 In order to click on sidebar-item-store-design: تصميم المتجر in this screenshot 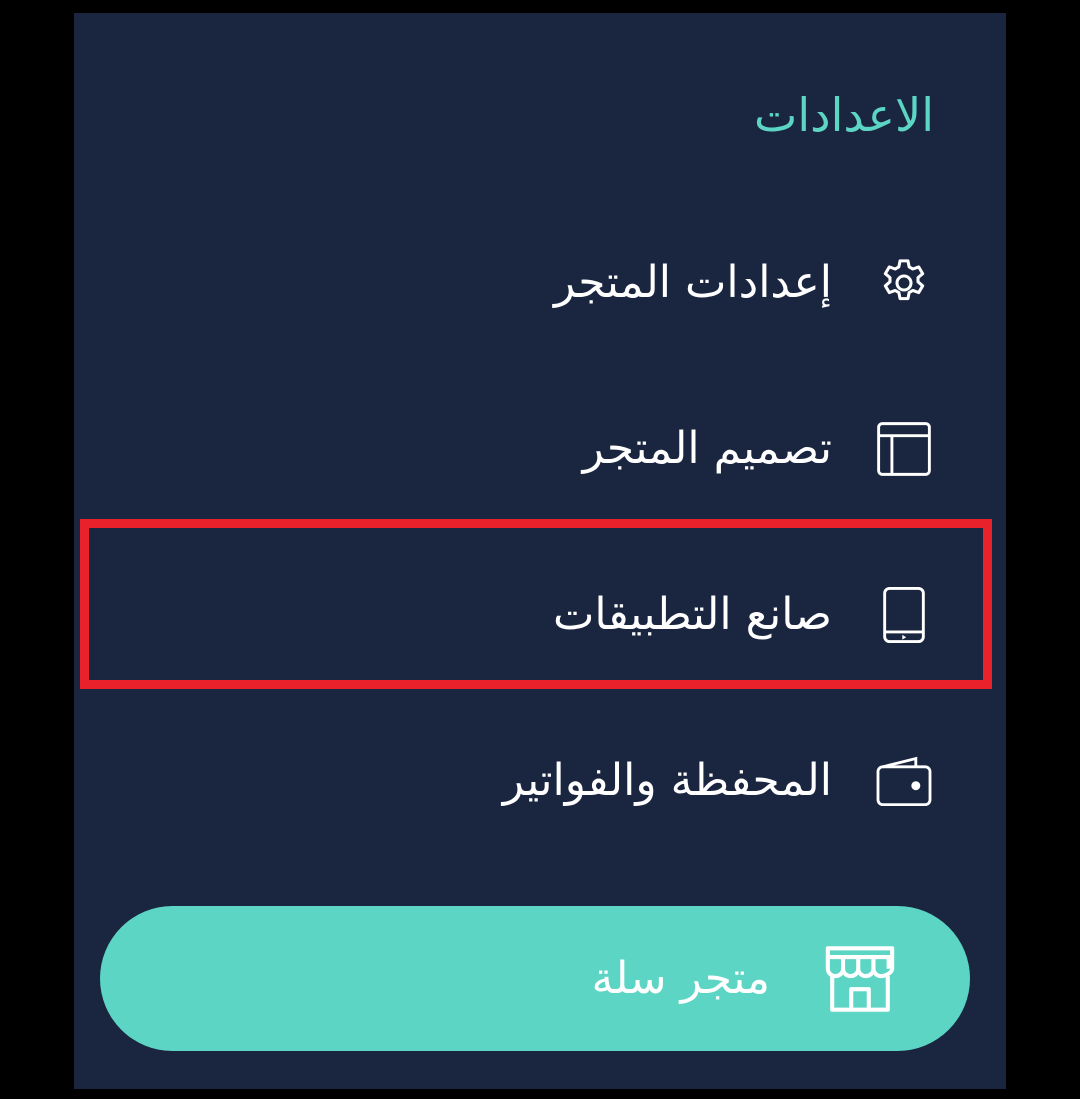, I will do `click(554, 449)`.